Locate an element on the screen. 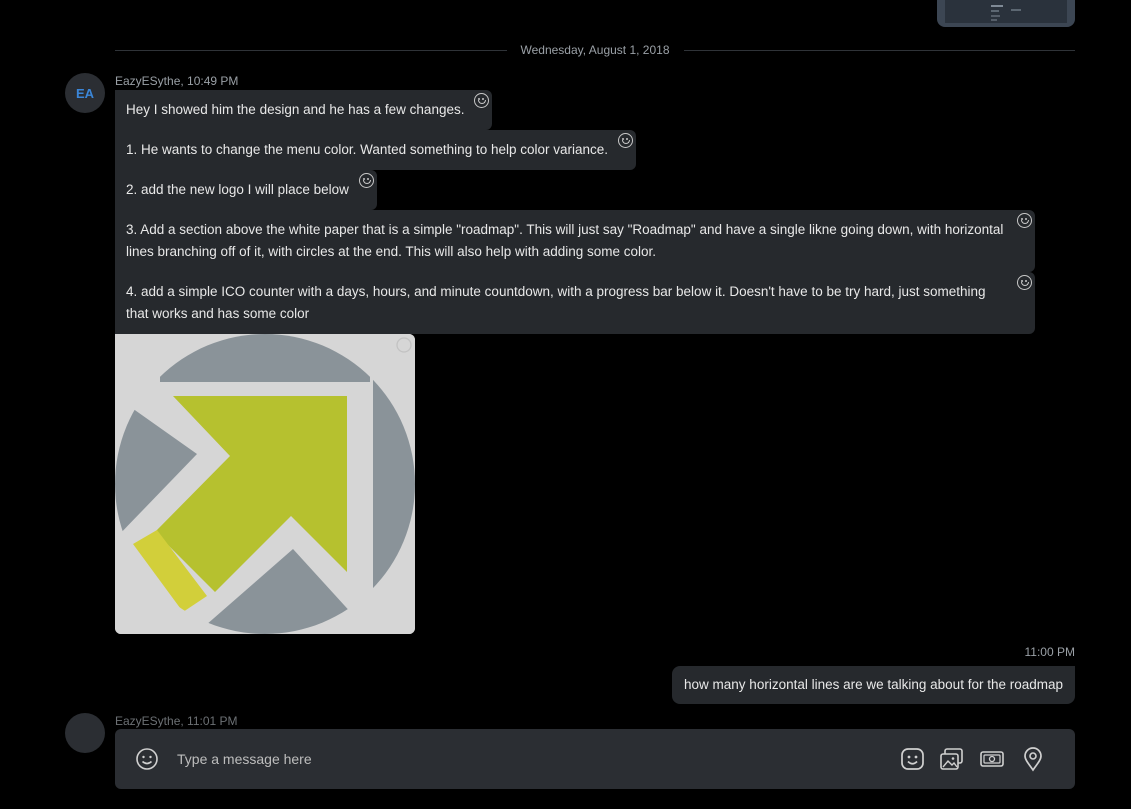 The height and width of the screenshot is (809, 1131). money-icon is located at coordinates (992, 759).